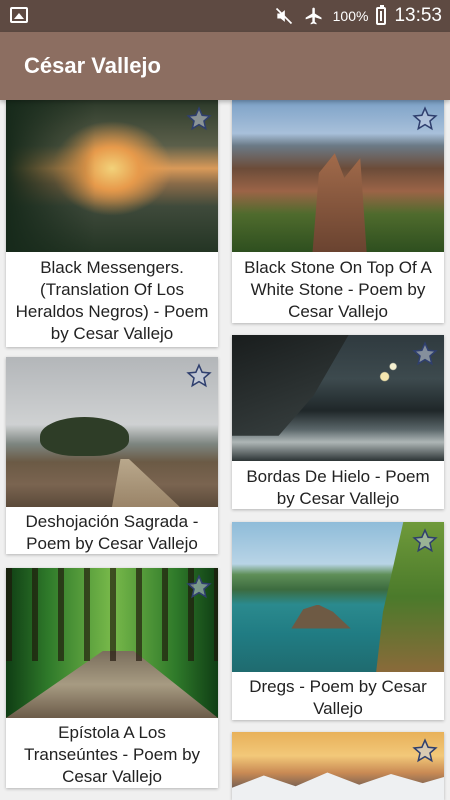 This screenshot has height=800, width=450. What do you see at coordinates (313, 16) in the screenshot?
I see `airplane-mode-icon` at bounding box center [313, 16].